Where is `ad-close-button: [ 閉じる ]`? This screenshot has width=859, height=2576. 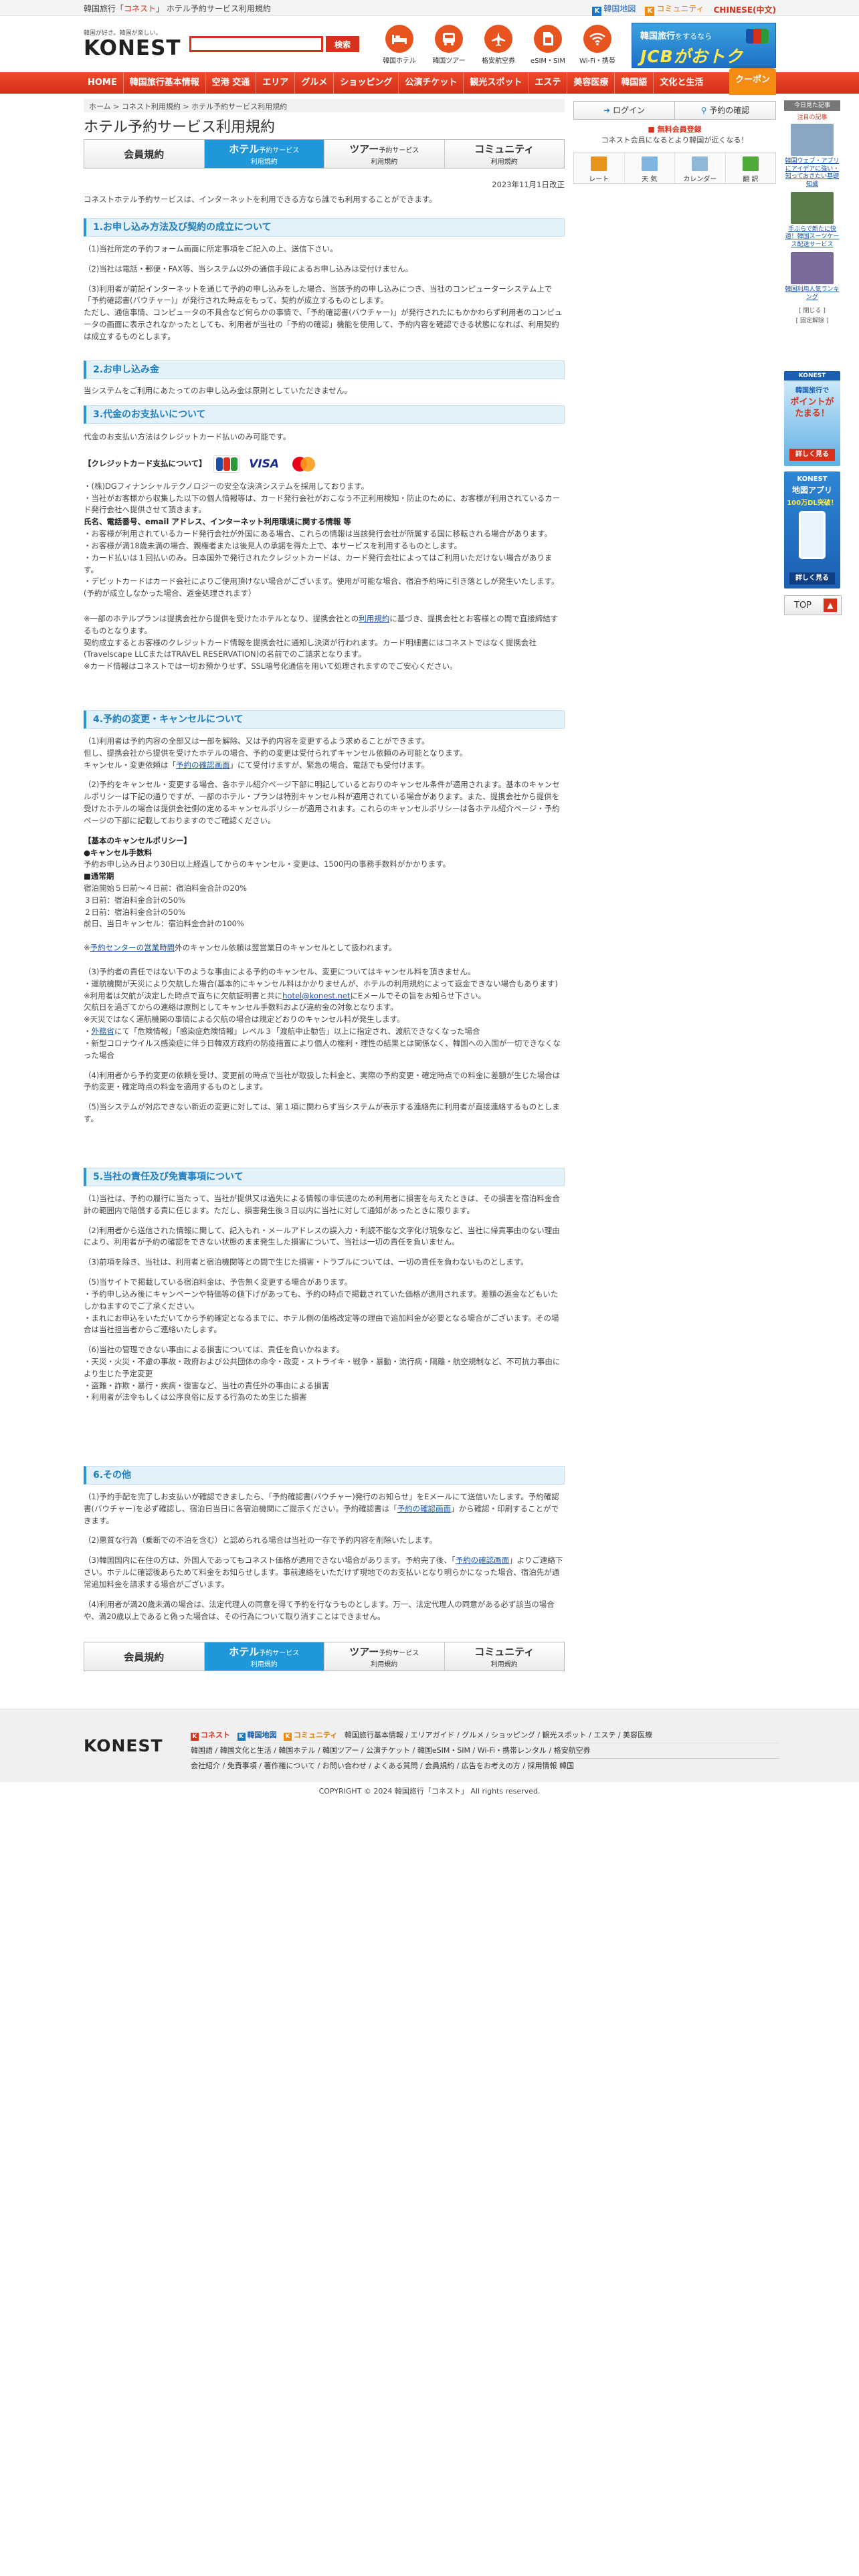 ad-close-button: [ 閉じる ] is located at coordinates (812, 310).